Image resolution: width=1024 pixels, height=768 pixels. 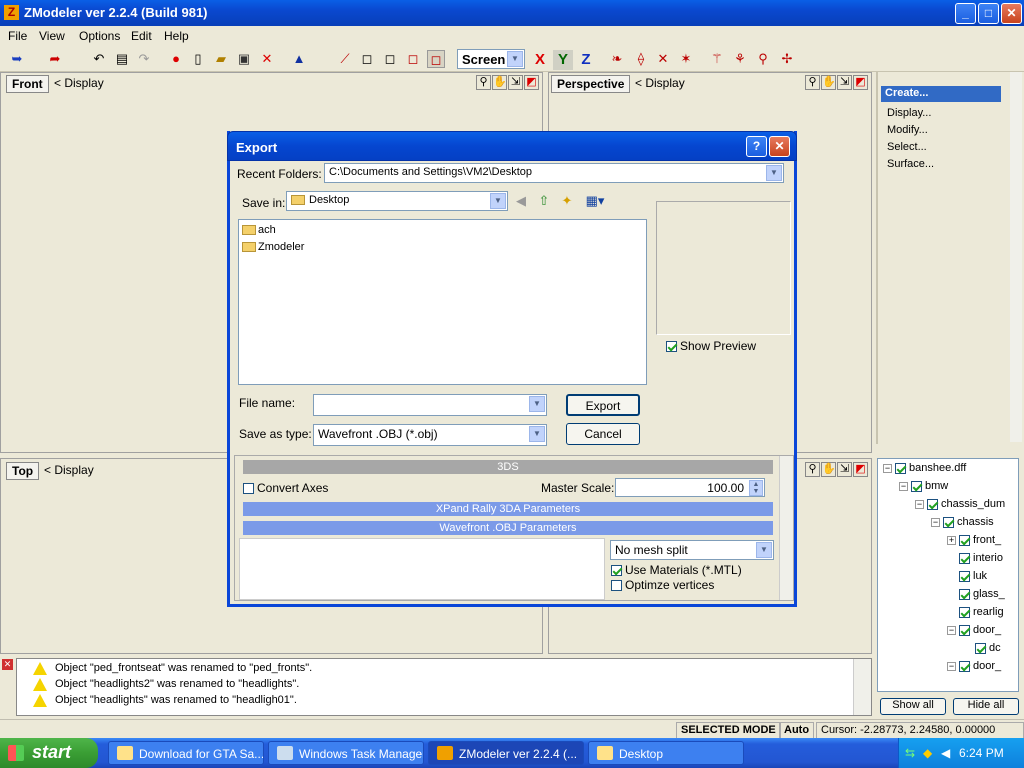 What do you see at coordinates (974, 540) in the screenshot?
I see `tree-node: + front_` at bounding box center [974, 540].